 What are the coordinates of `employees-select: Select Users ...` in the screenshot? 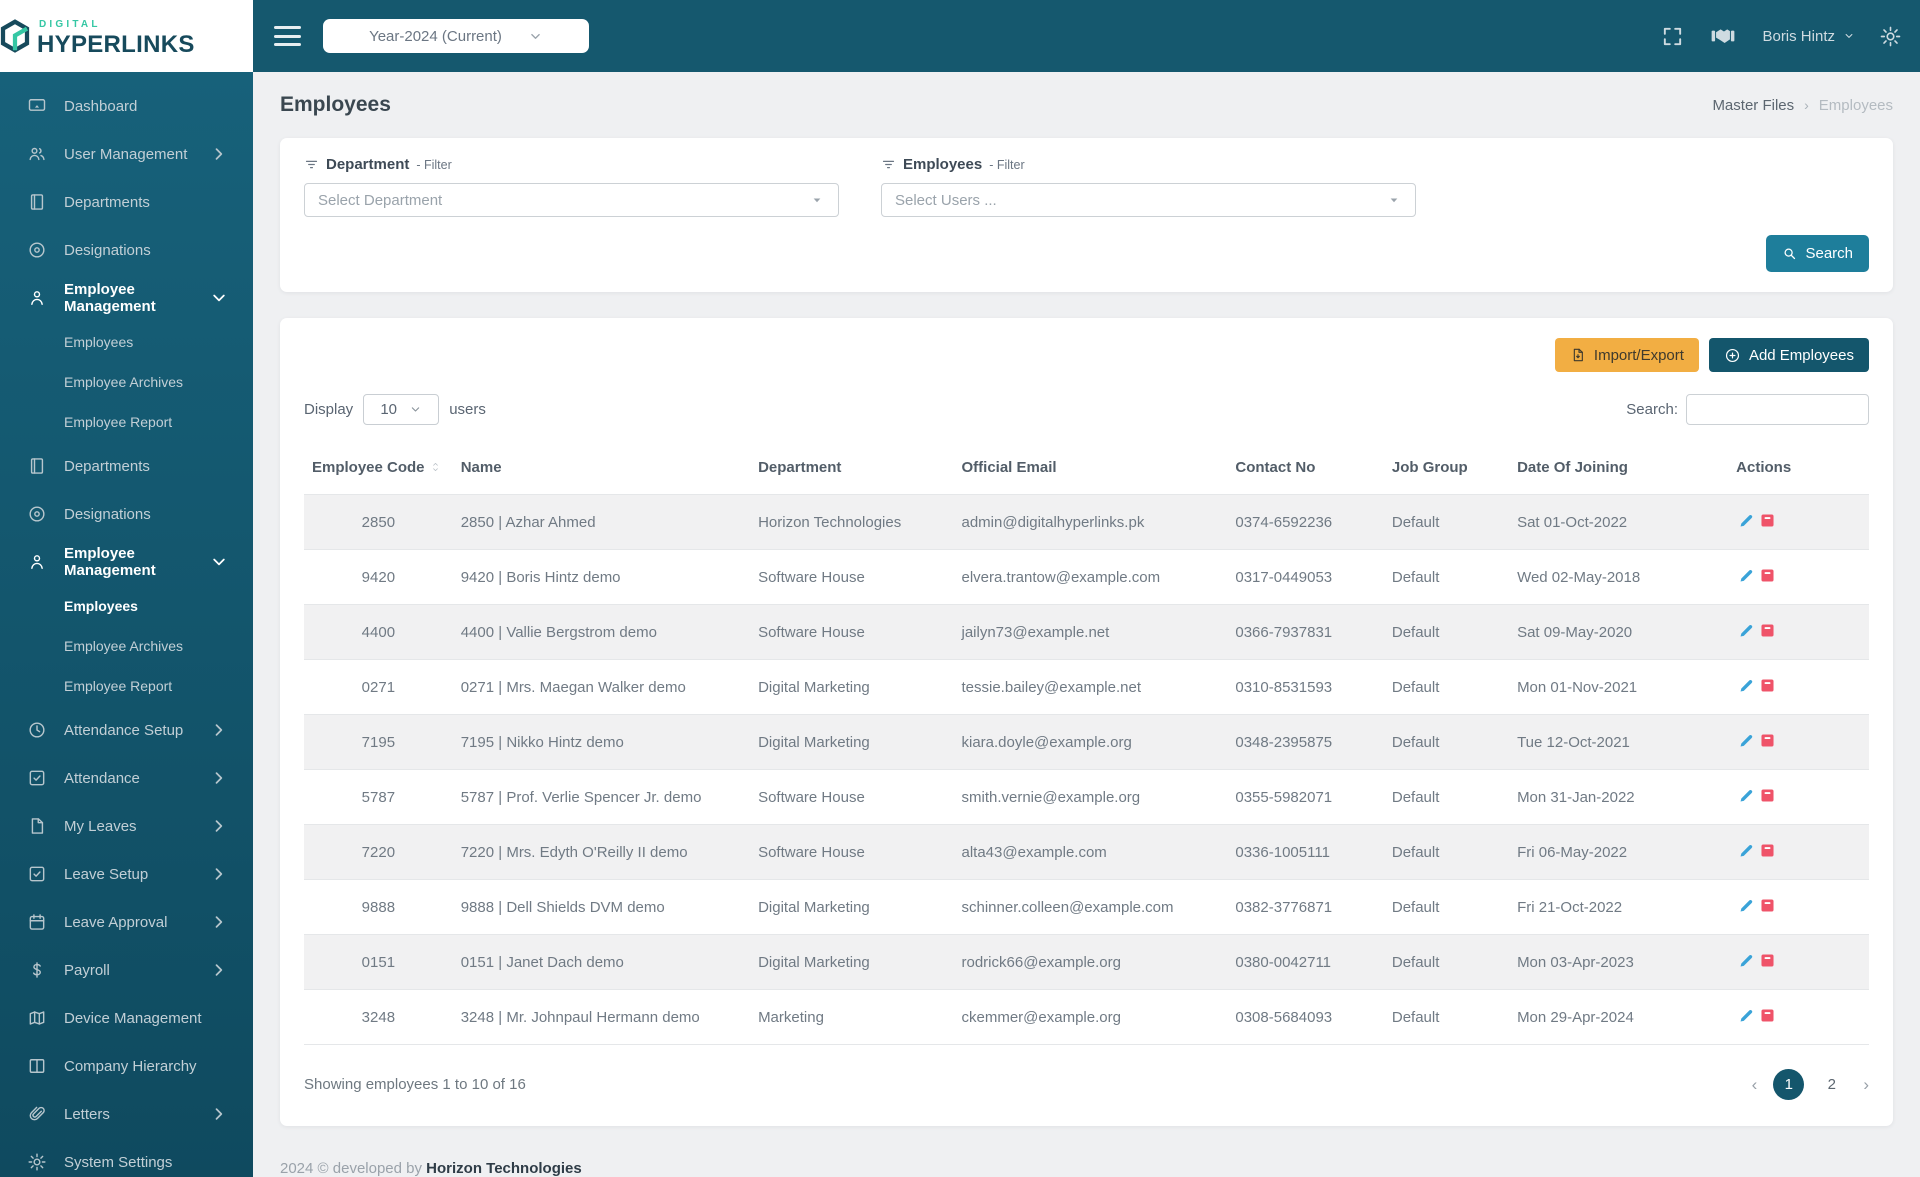 It's located at (1148, 200).